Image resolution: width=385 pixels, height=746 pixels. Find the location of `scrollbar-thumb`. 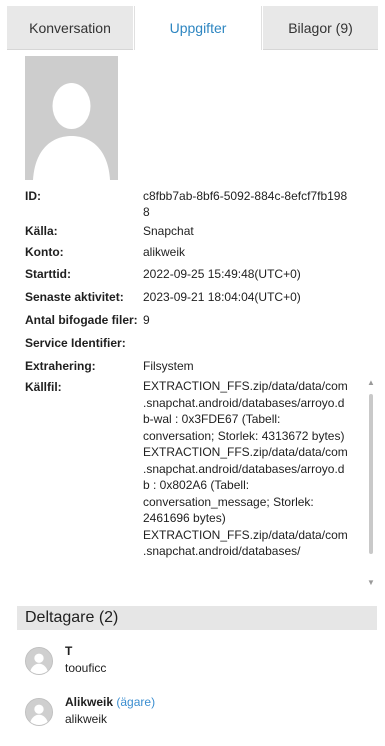

scrollbar-thumb is located at coordinates (371, 474).